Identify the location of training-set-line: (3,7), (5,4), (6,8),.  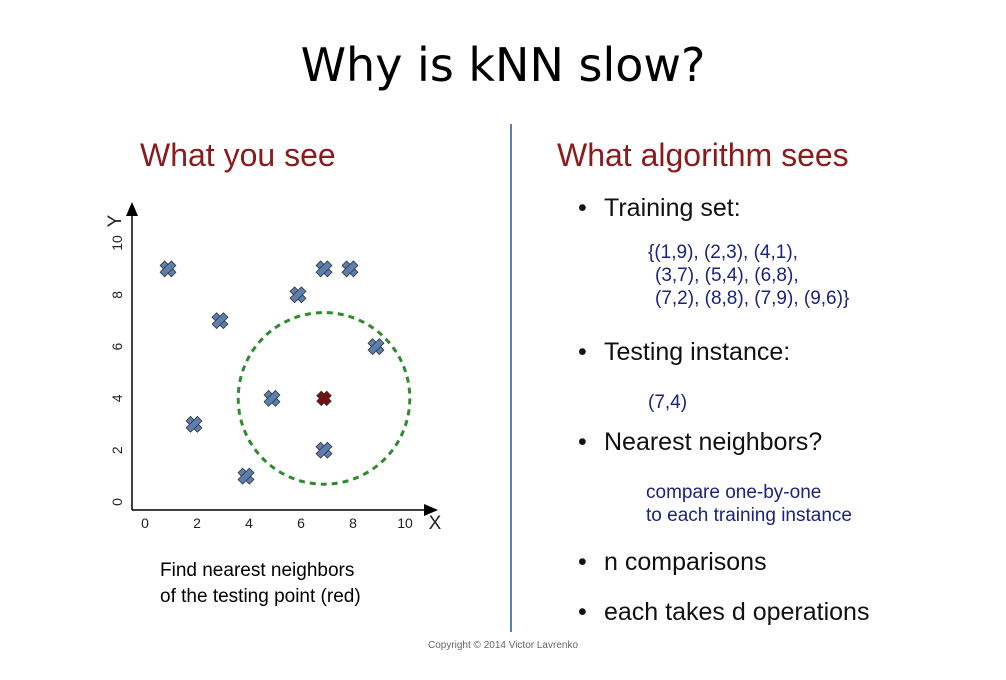
(727, 275).